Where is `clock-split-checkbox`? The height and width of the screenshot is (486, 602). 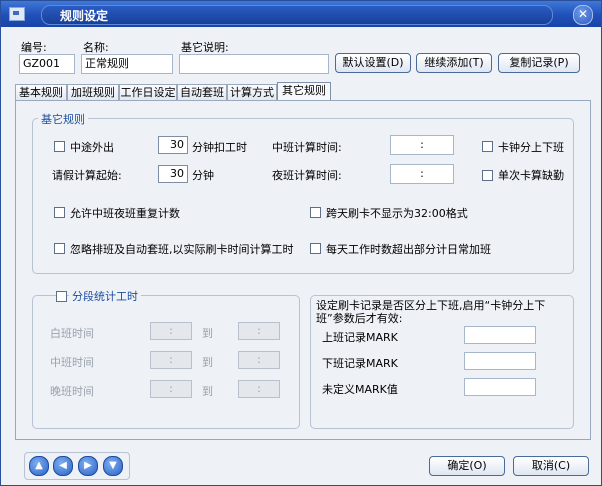 clock-split-checkbox is located at coordinates (487, 146).